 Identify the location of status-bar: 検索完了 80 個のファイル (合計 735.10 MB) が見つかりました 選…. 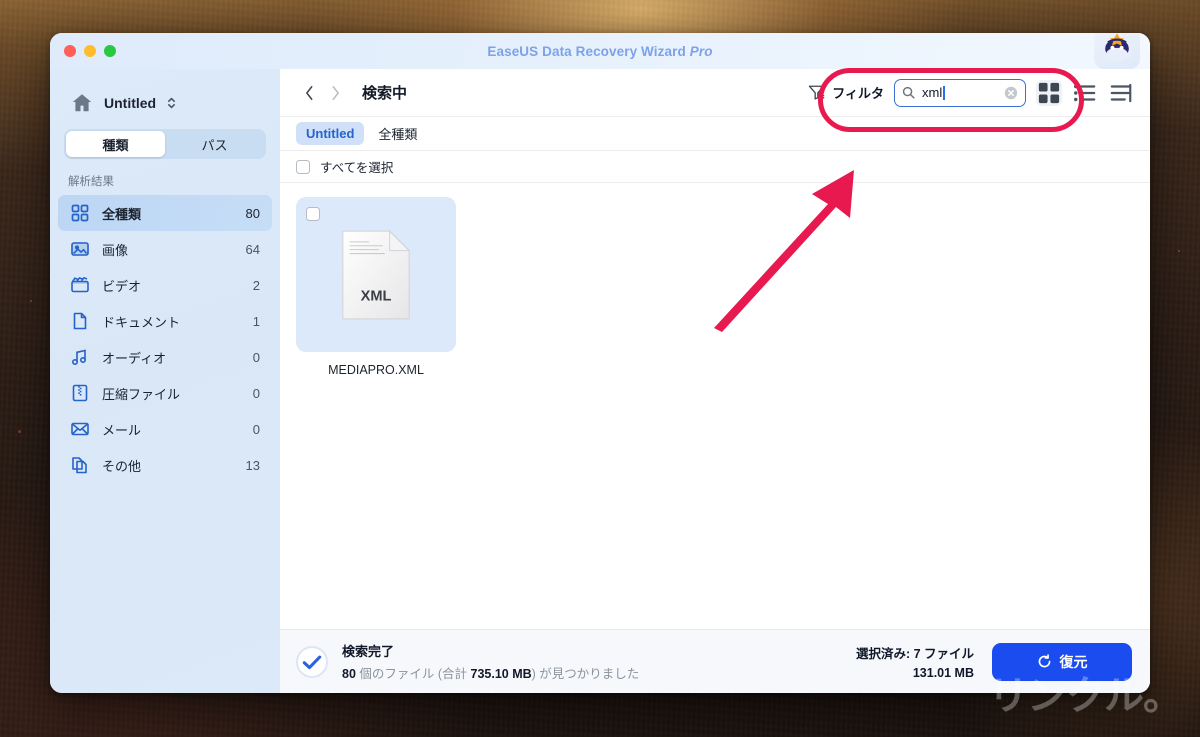
(715, 661).